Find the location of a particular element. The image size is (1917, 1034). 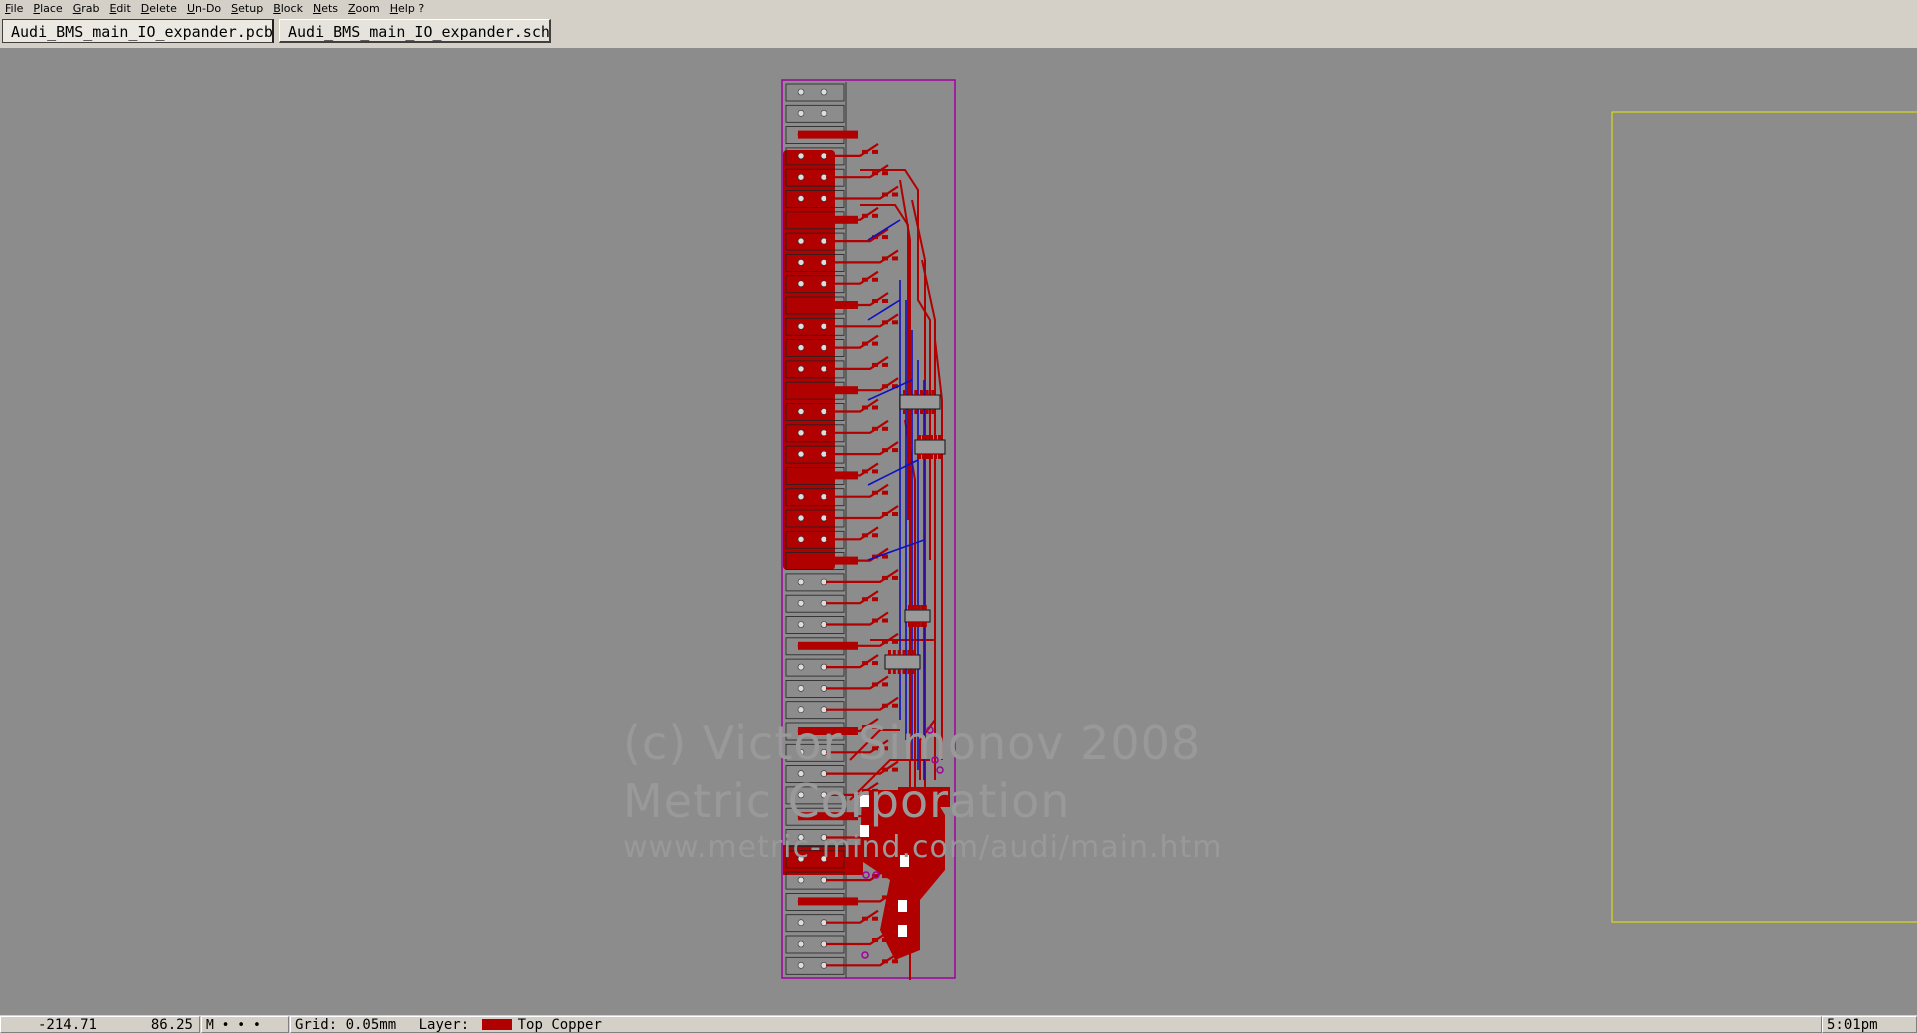

menu-item-nets: Nets is located at coordinates (325, 8).